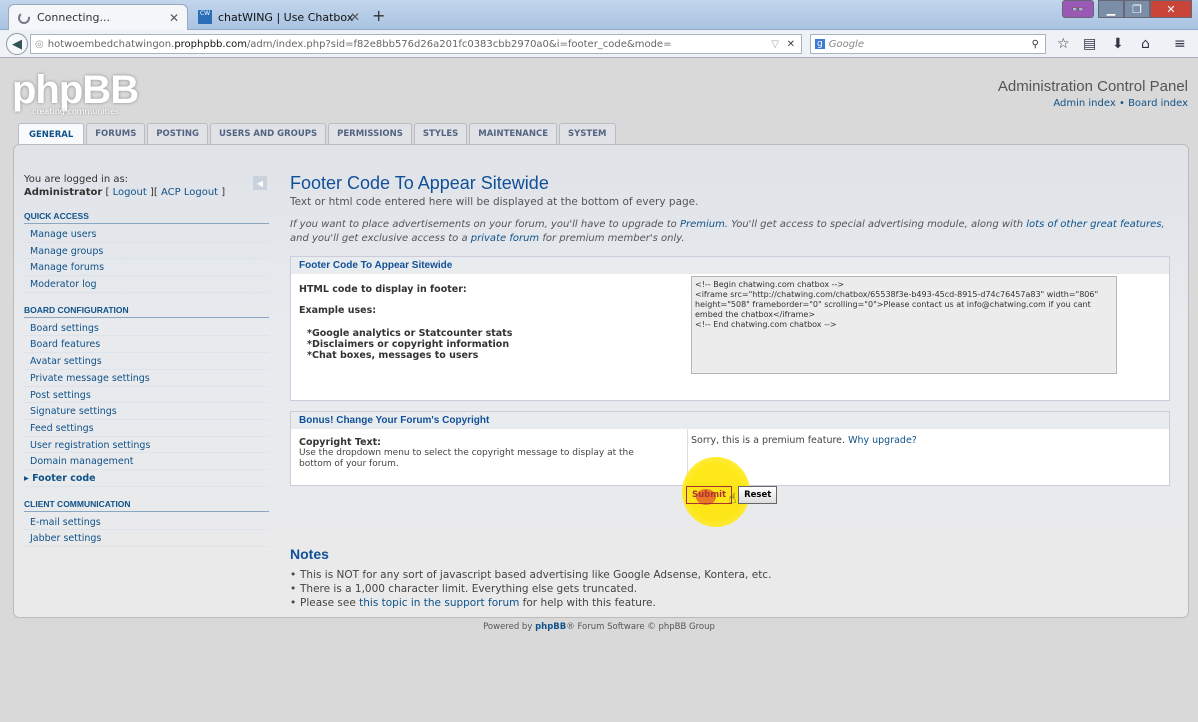  Describe the element at coordinates (419, 183) in the screenshot. I see `section-heading: Footer Code To Appear Sitewide` at that location.